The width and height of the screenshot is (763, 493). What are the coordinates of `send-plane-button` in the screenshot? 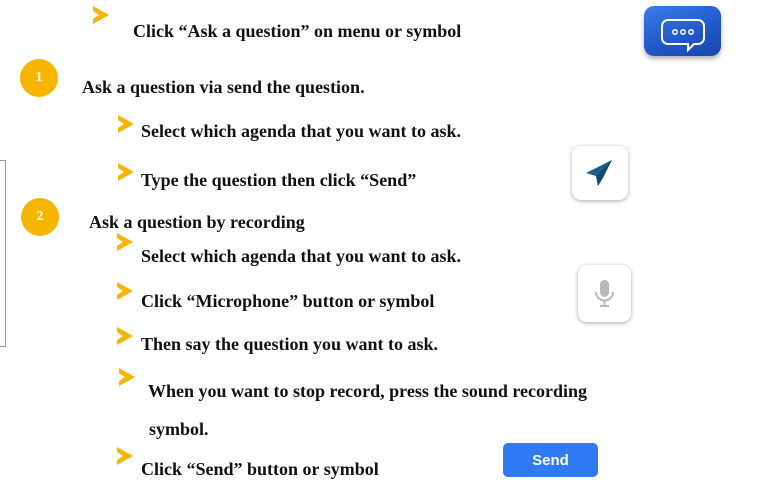 It's located at (600, 173).